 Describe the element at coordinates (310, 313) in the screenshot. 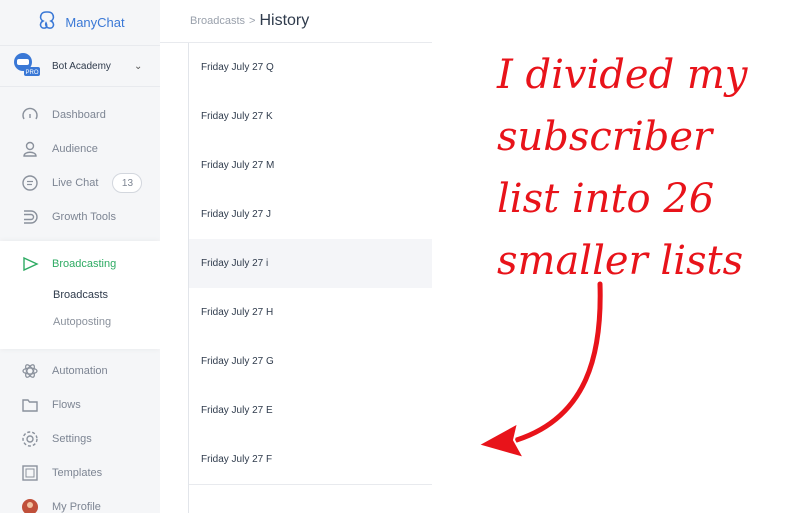

I see `table-row: Friday July 27 H` at that location.